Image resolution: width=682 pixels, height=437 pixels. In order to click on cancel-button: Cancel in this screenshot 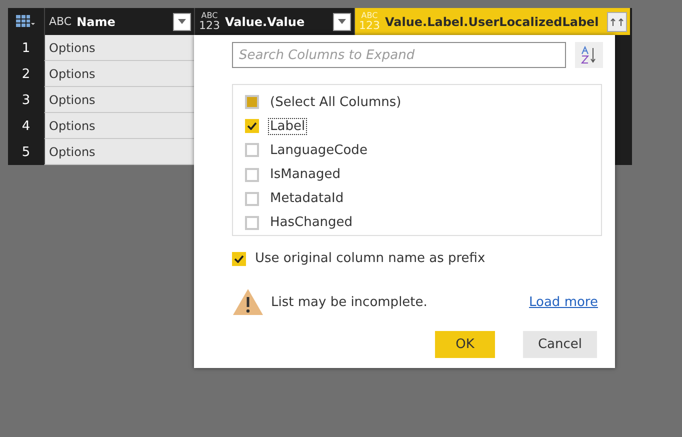, I will do `click(560, 344)`.